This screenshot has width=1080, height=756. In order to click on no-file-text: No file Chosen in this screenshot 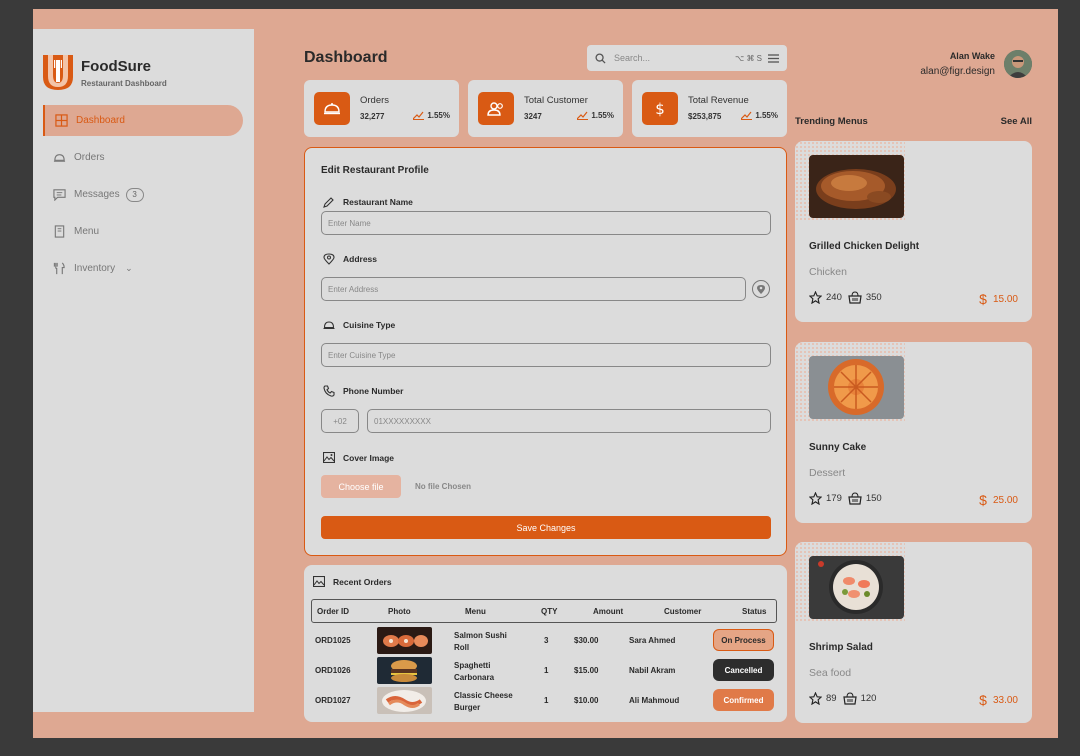, I will do `click(443, 486)`.